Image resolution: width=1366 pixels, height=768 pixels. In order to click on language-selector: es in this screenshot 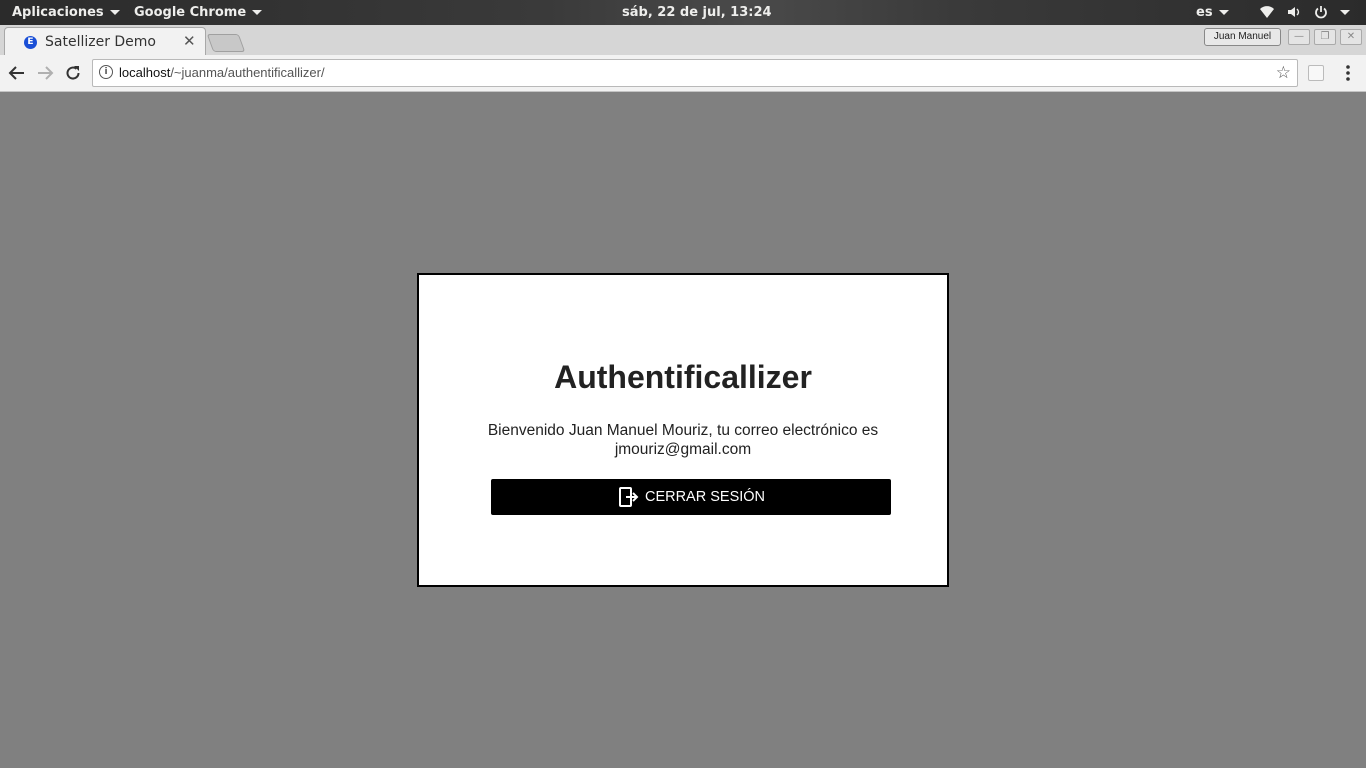, I will do `click(1212, 12)`.